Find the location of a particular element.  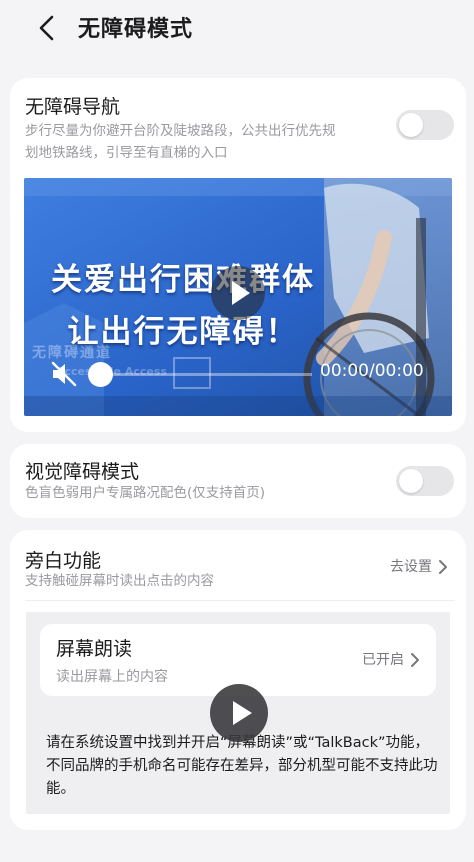

accessible-nav-title: 无障碍导航 is located at coordinates (73, 107).